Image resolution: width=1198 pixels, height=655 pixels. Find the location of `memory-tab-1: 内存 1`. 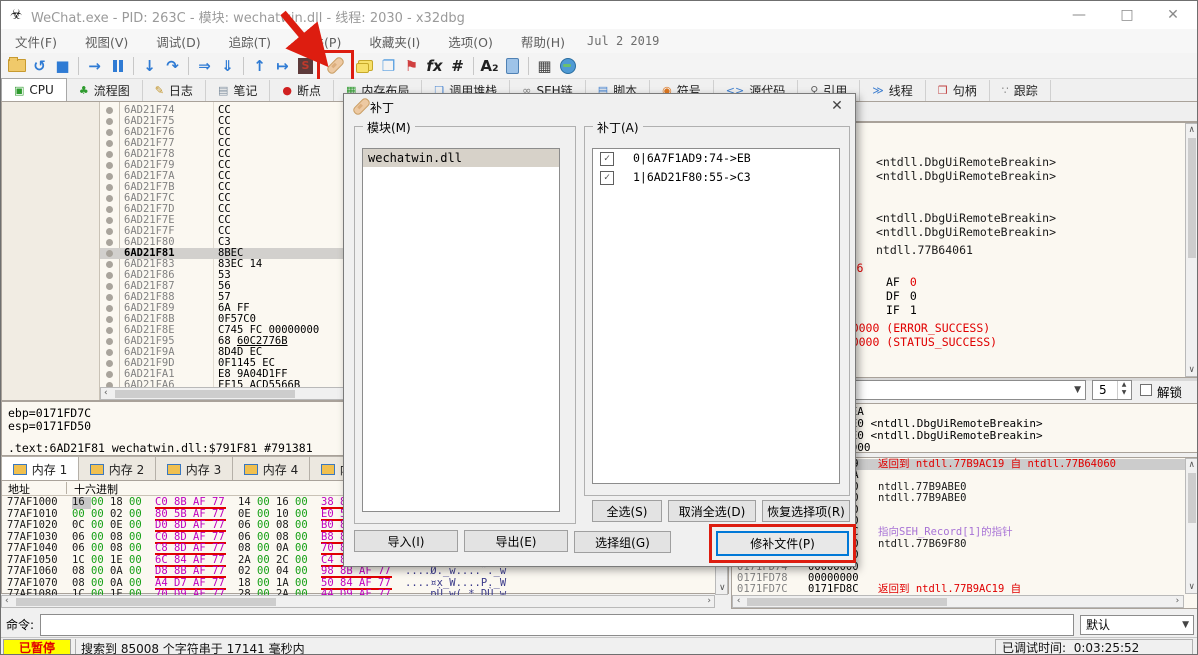

memory-tab-1: 内存 1 is located at coordinates (40, 469).